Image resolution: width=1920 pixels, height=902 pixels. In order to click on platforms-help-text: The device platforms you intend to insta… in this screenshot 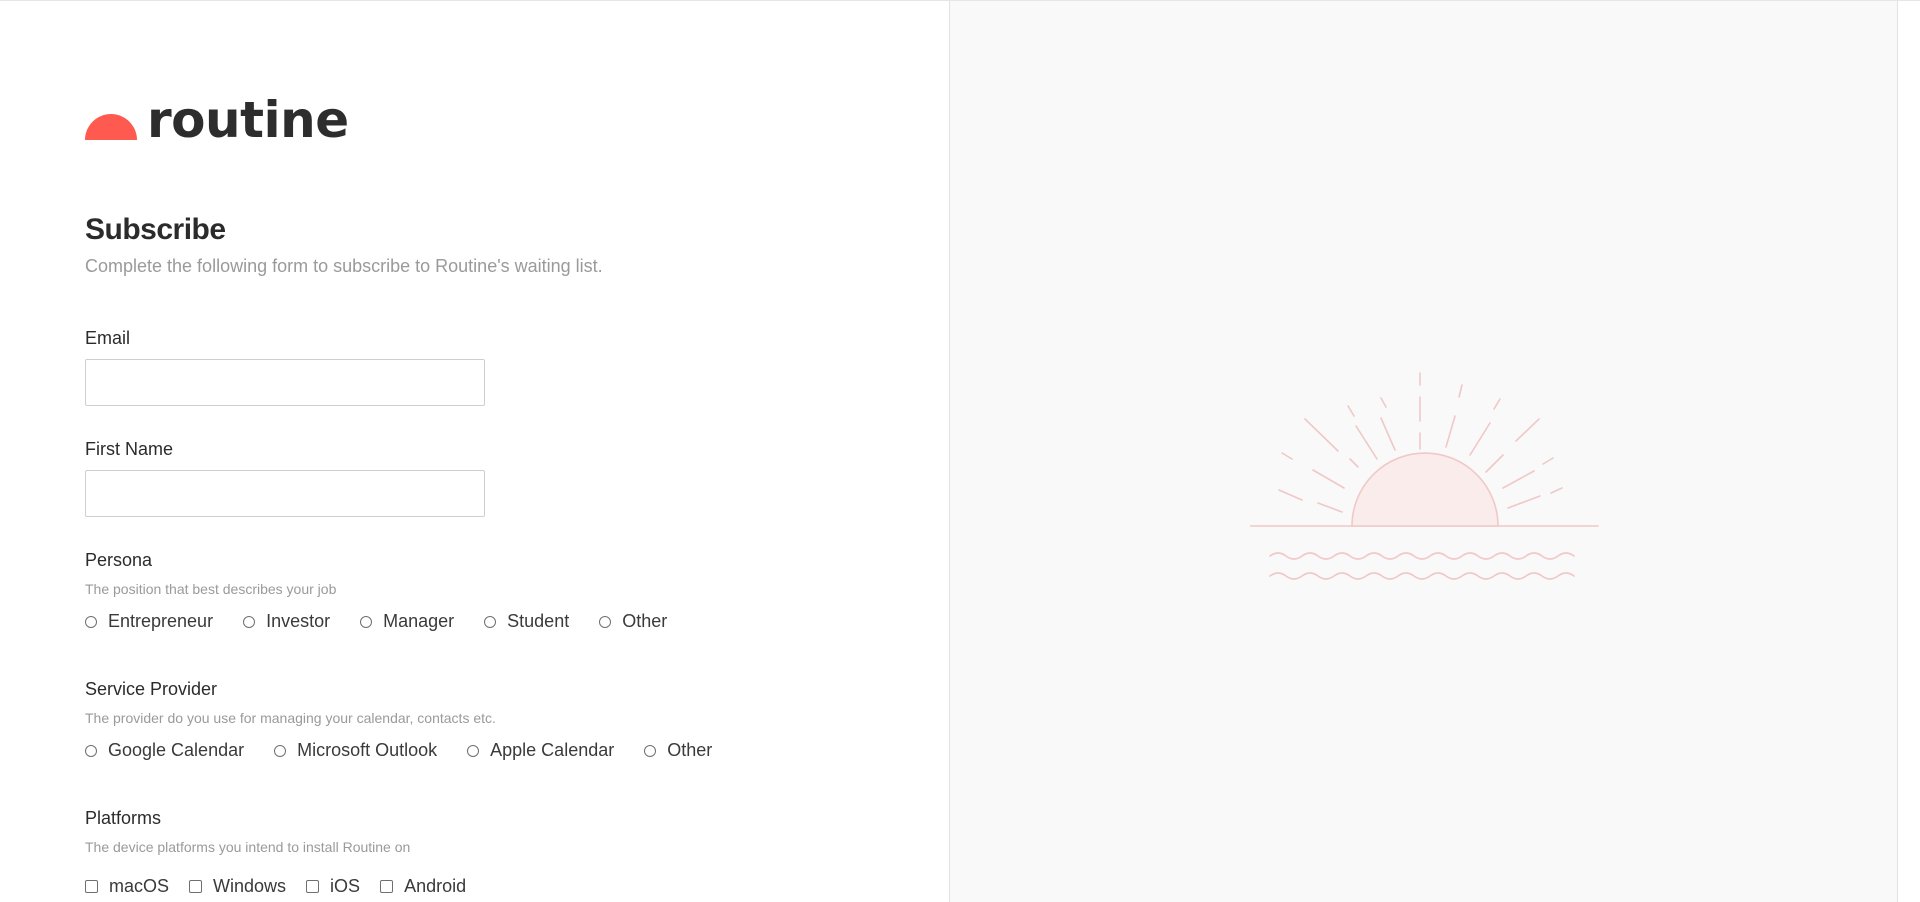, I will do `click(248, 847)`.